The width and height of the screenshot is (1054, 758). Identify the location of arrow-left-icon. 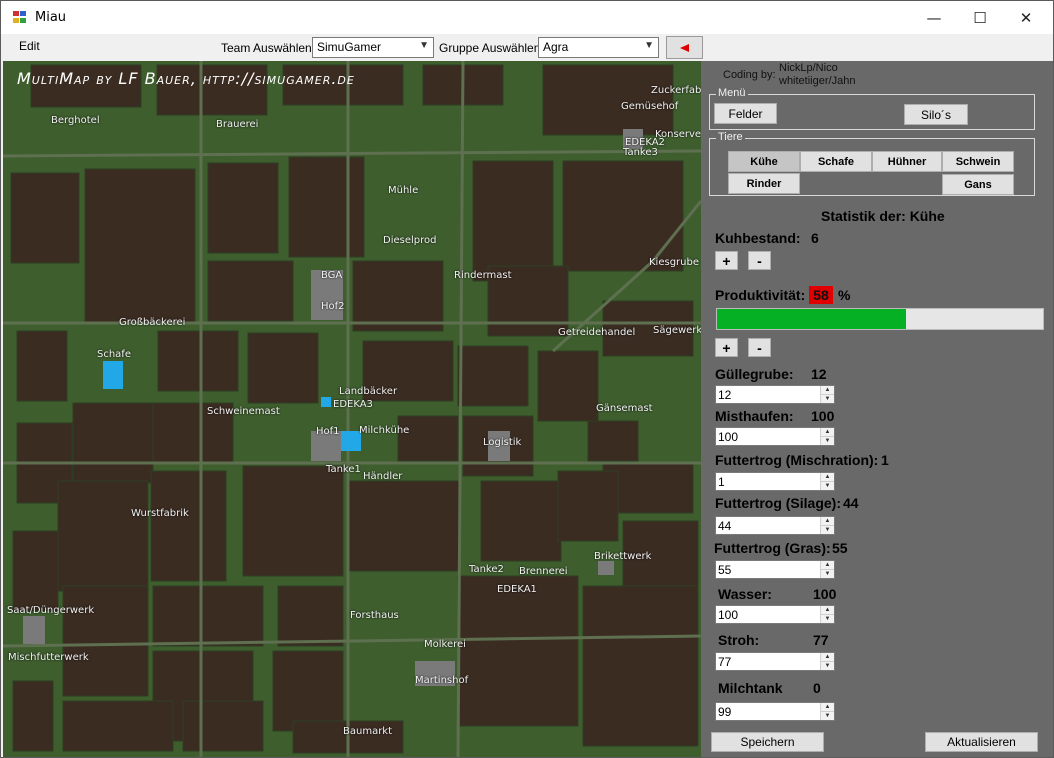
(684, 47).